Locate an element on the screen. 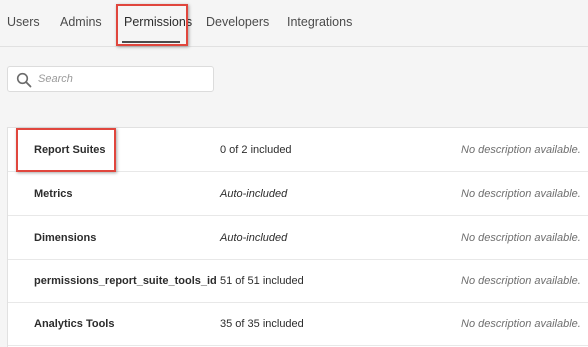 Image resolution: width=588 pixels, height=347 pixels. tab-admins: Admins is located at coordinates (81, 22).